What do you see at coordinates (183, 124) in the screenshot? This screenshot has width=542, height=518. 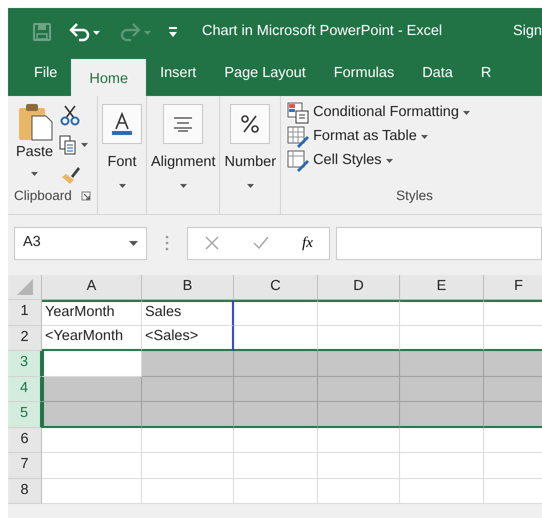 I see `align-center-icon` at bounding box center [183, 124].